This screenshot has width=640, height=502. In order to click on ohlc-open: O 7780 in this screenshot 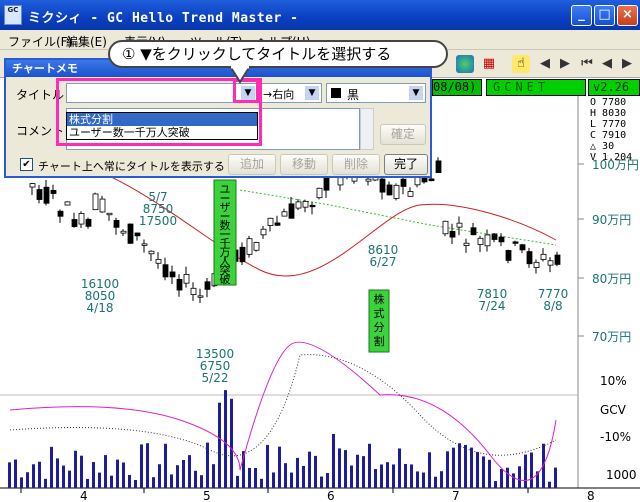, I will do `click(608, 102)`.